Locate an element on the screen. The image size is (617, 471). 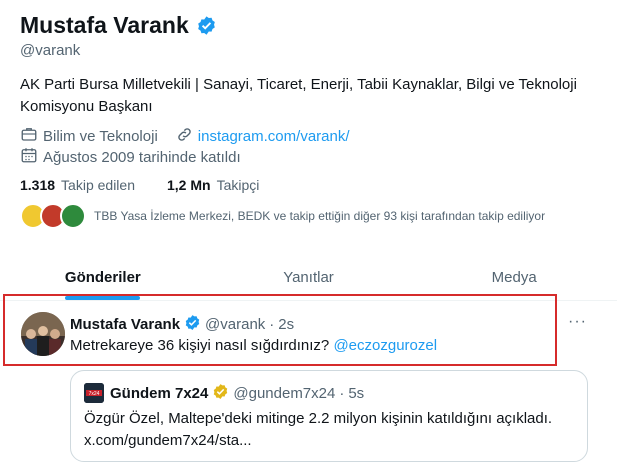
quote-time: 5s is located at coordinates (356, 393).